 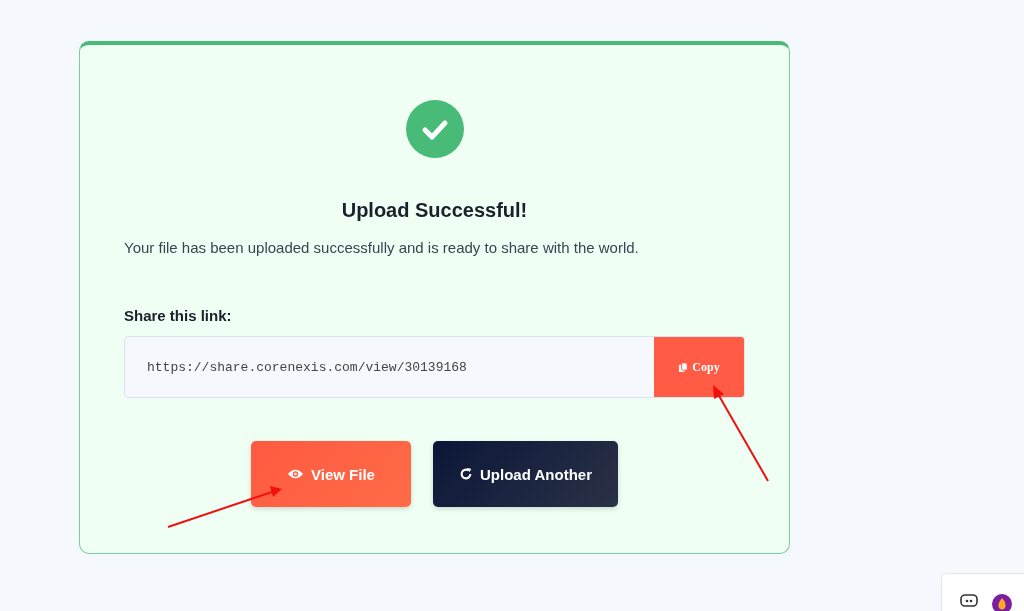 What do you see at coordinates (434, 129) in the screenshot?
I see `check-circle-icon` at bounding box center [434, 129].